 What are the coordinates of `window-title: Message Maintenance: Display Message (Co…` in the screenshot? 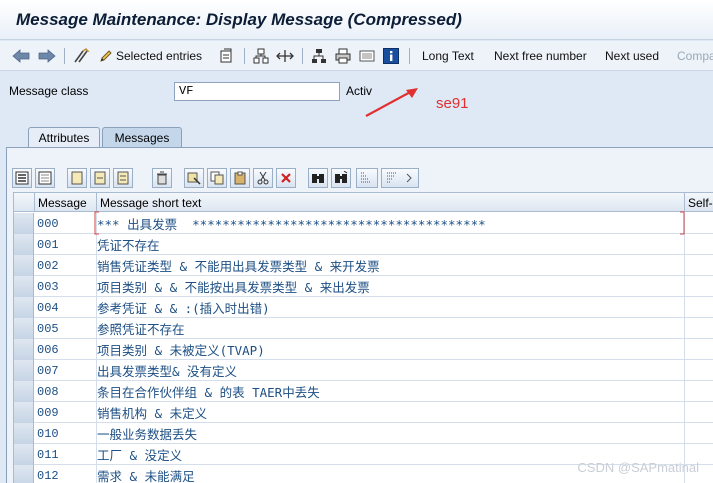 It's located at (239, 19).